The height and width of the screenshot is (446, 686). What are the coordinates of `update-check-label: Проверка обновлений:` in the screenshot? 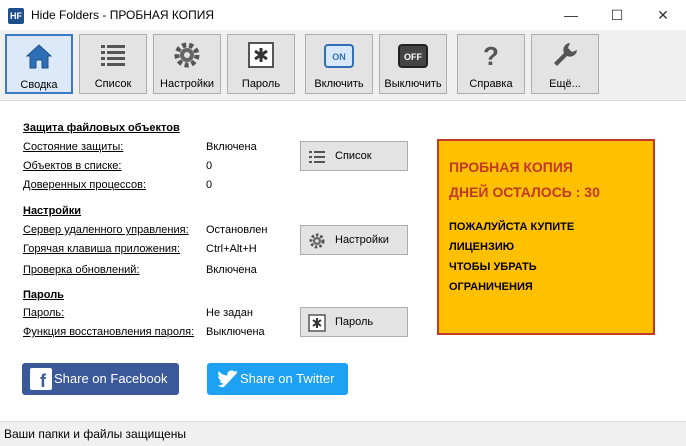 It's located at (81, 270).